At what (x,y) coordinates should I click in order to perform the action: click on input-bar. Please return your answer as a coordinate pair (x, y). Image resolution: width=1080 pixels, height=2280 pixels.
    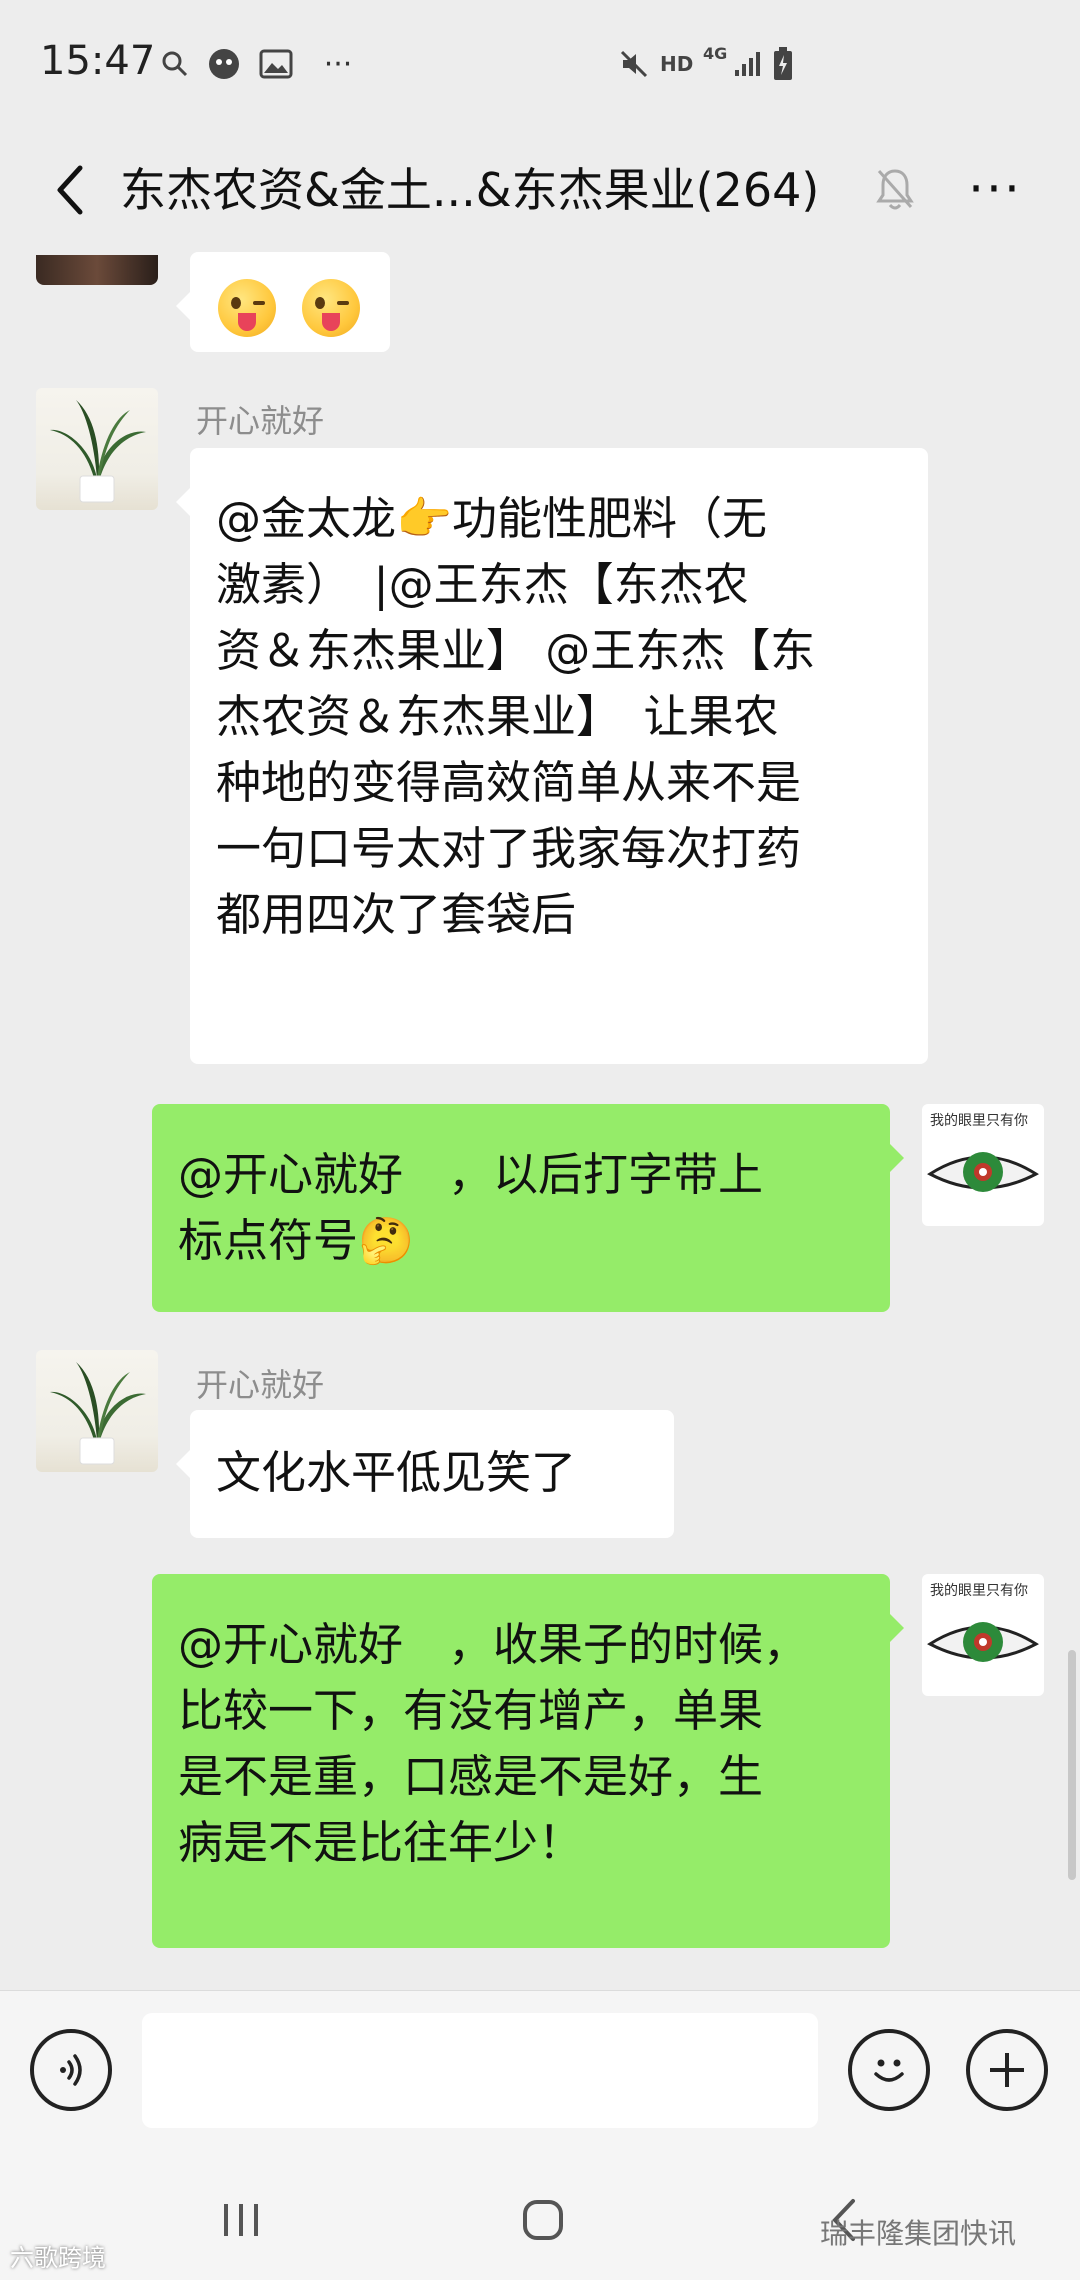
    Looking at the image, I should click on (540, 2077).